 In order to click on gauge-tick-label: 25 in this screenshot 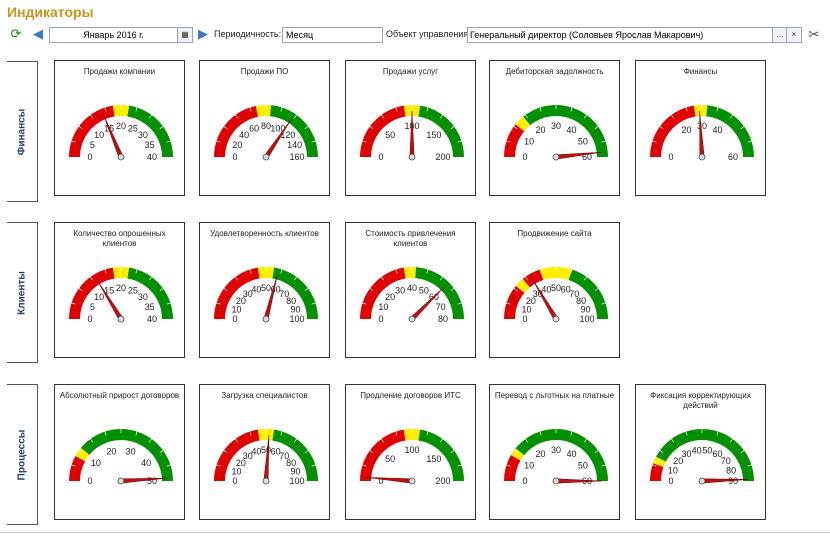, I will do `click(133, 128)`.